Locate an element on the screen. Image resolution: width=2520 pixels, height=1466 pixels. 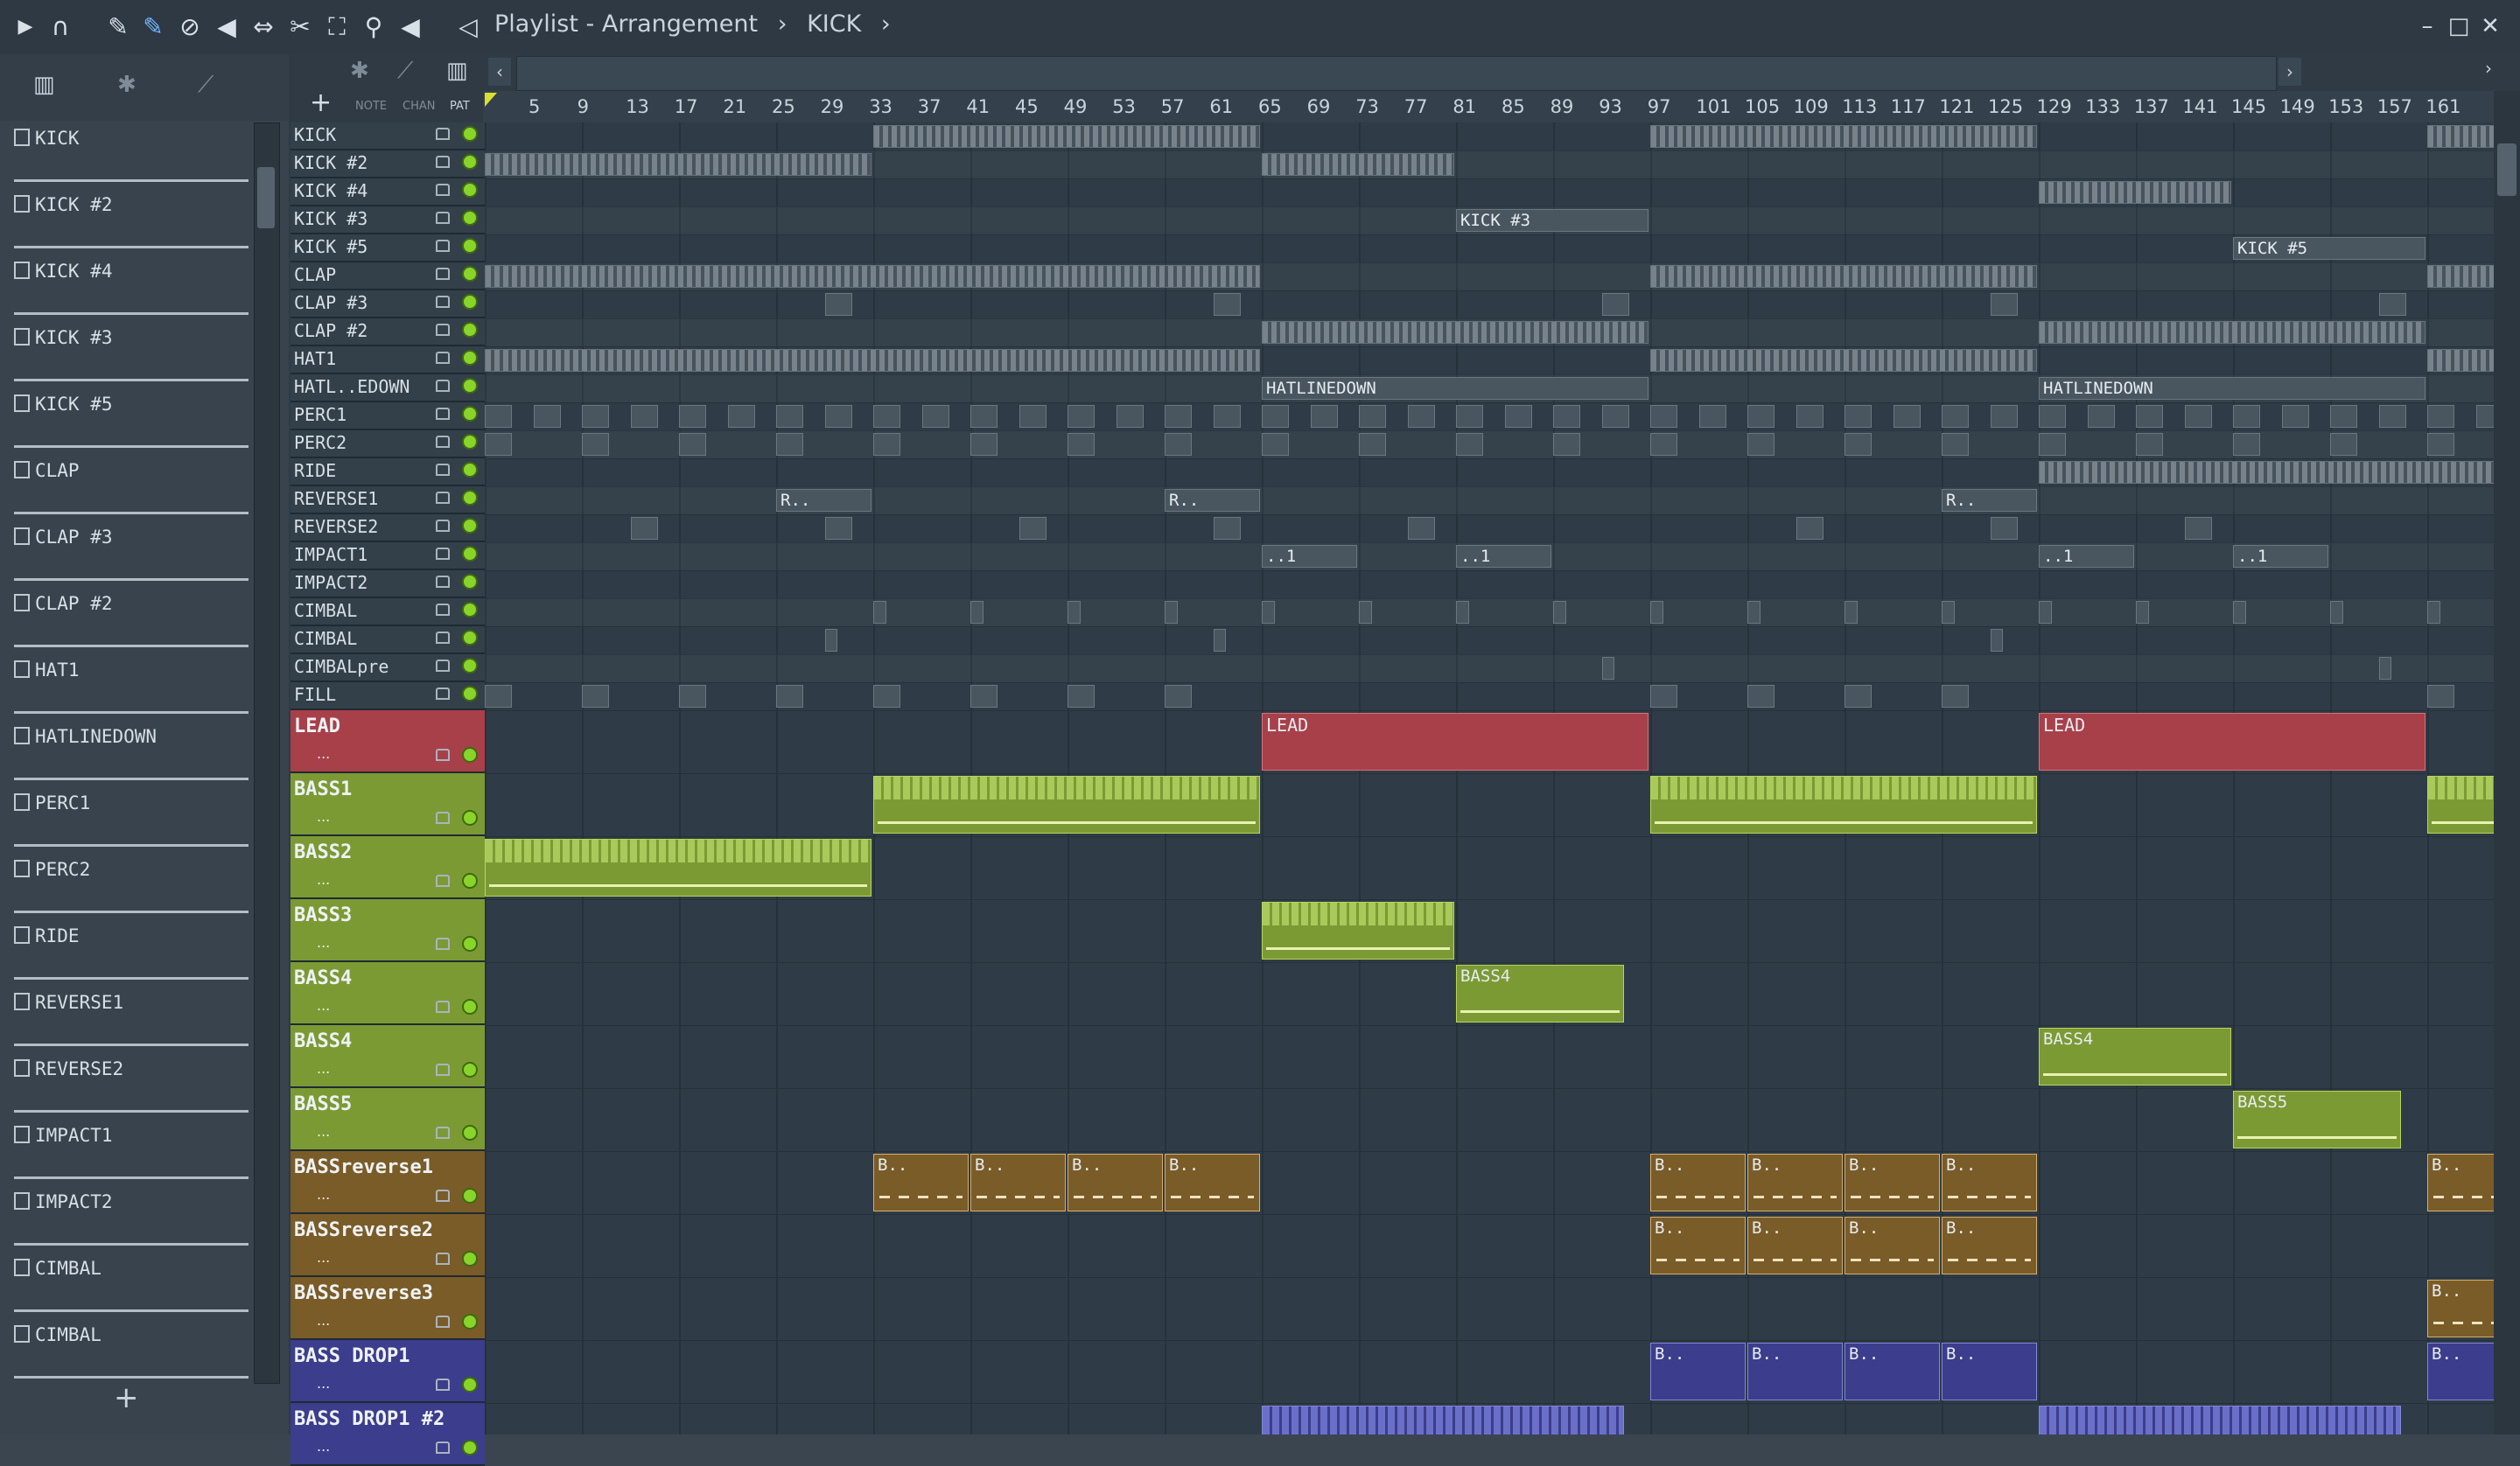
pattern-item: IMPACT1 is located at coordinates (131, 1152).